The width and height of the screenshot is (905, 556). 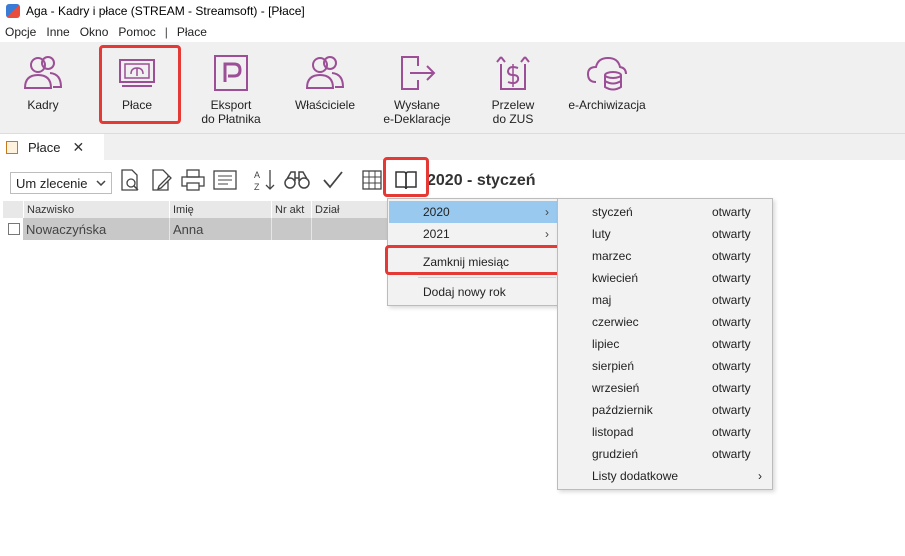 What do you see at coordinates (231, 105) in the screenshot?
I see `ribbon-eksport-label-1: Eksport` at bounding box center [231, 105].